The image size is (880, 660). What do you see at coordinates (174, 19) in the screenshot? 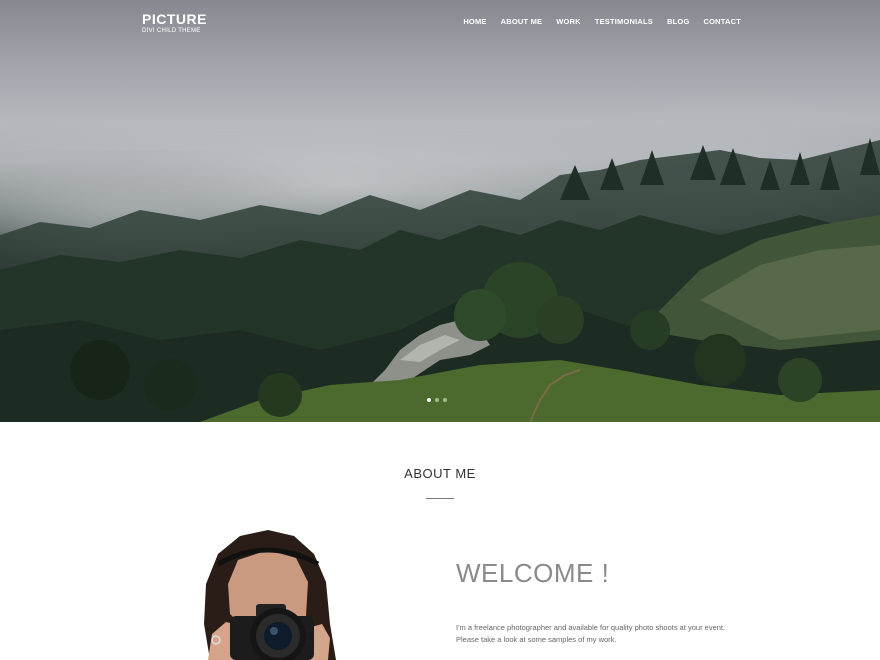
I see `logo-title: PICTURE` at bounding box center [174, 19].